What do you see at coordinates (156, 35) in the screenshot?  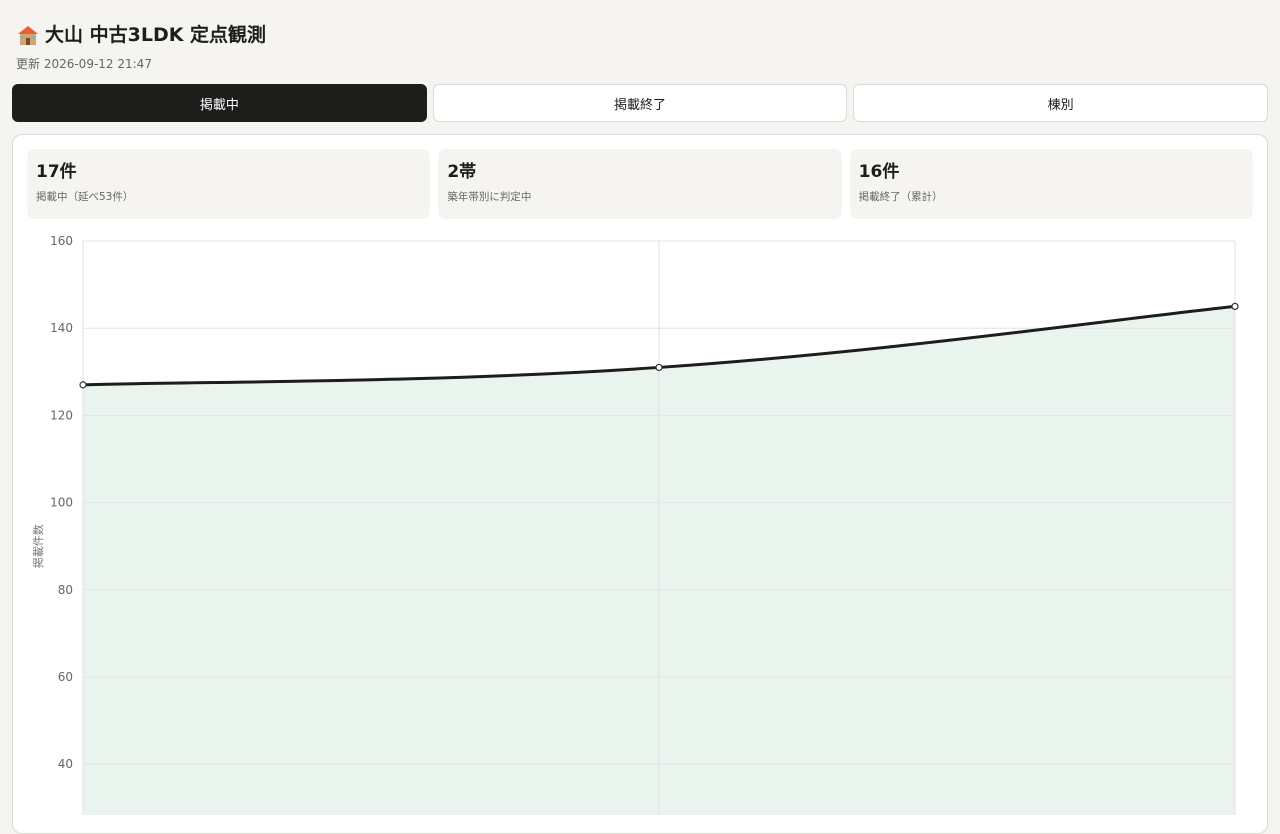 I see `title-text: 大山 中古3LDK 定点観測` at bounding box center [156, 35].